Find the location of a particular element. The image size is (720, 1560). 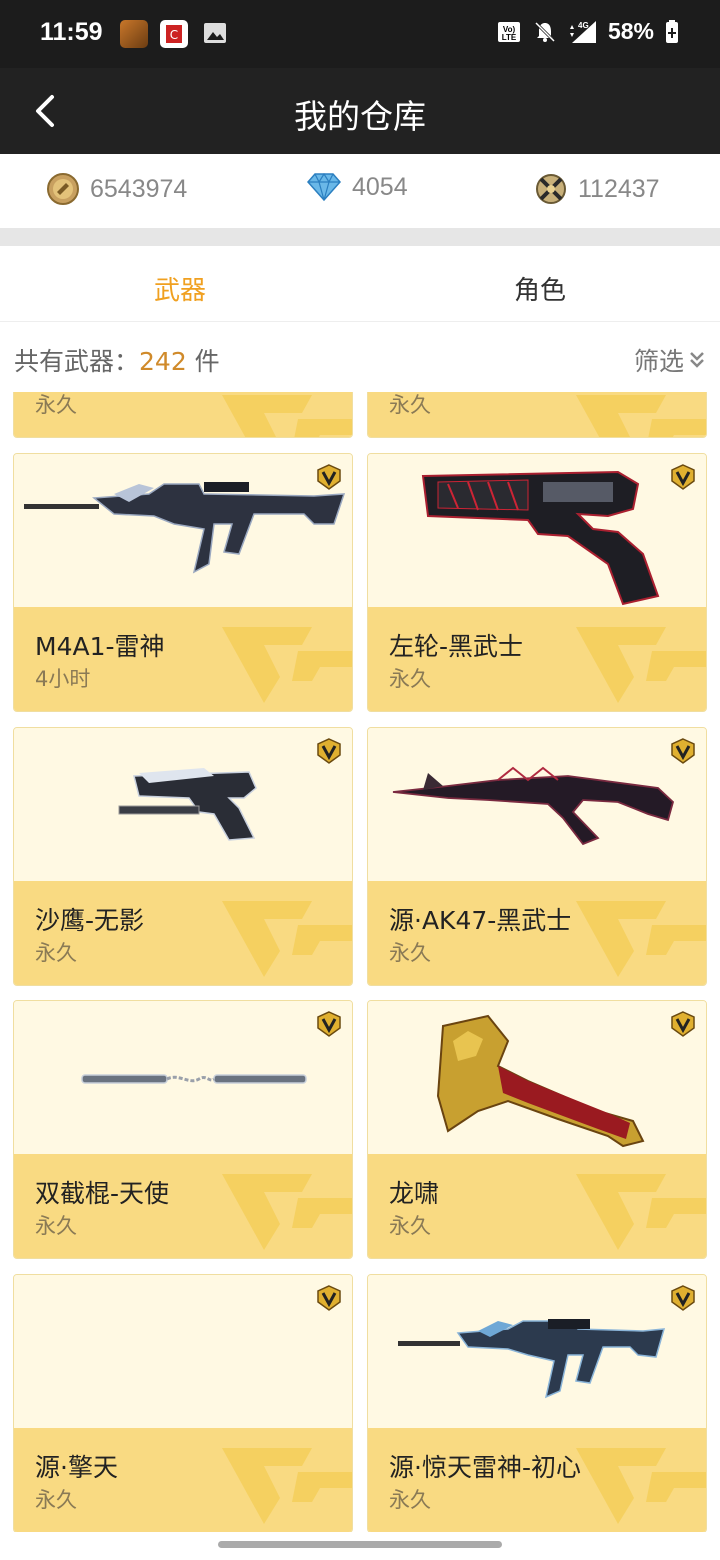

filter-button: 筛选 is located at coordinates (670, 360).